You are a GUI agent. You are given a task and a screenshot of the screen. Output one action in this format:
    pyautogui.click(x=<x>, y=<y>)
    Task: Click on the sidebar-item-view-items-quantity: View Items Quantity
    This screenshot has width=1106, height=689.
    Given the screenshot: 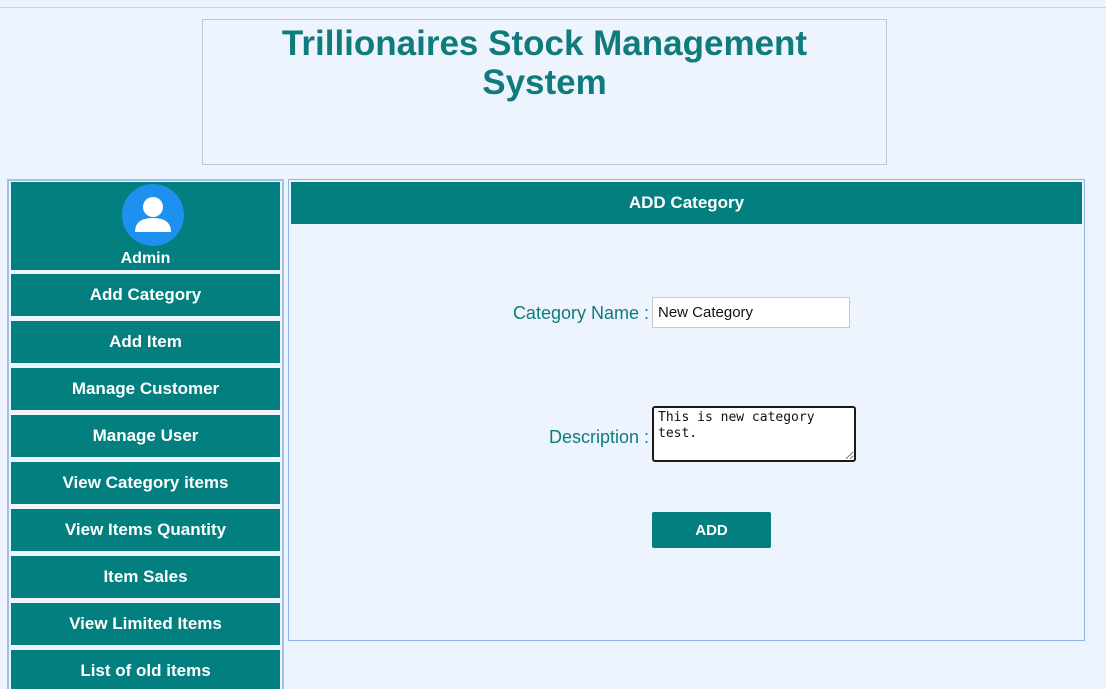 What is the action you would take?
    pyautogui.click(x=145, y=530)
    